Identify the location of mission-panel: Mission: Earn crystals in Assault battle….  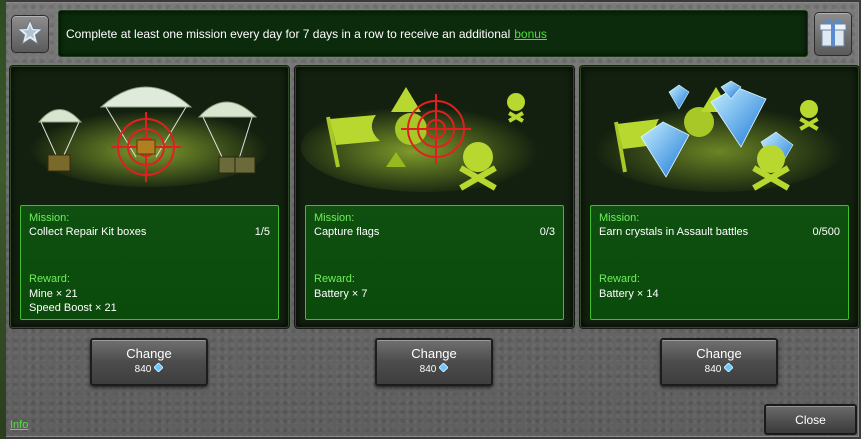
(719, 262).